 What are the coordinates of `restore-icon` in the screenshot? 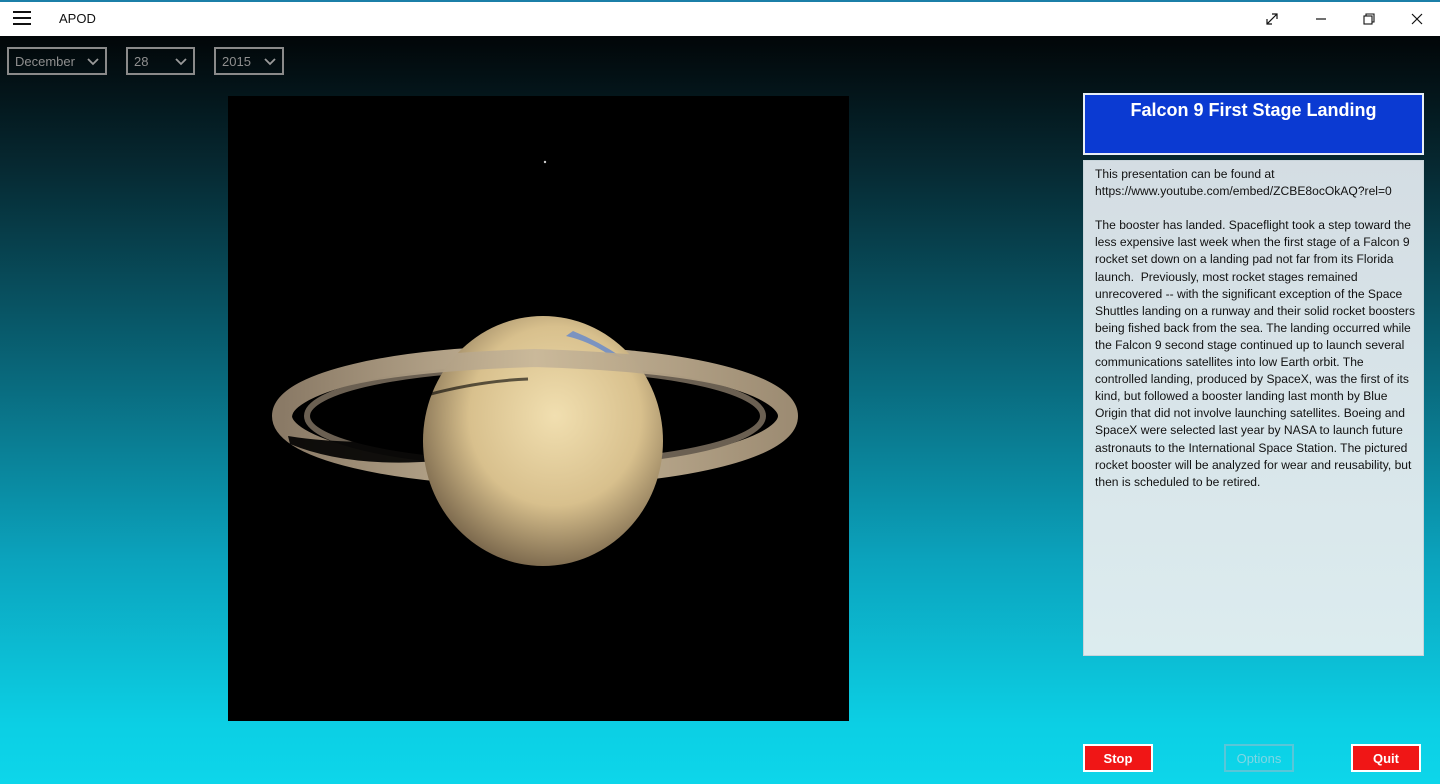 It's located at (1369, 19).